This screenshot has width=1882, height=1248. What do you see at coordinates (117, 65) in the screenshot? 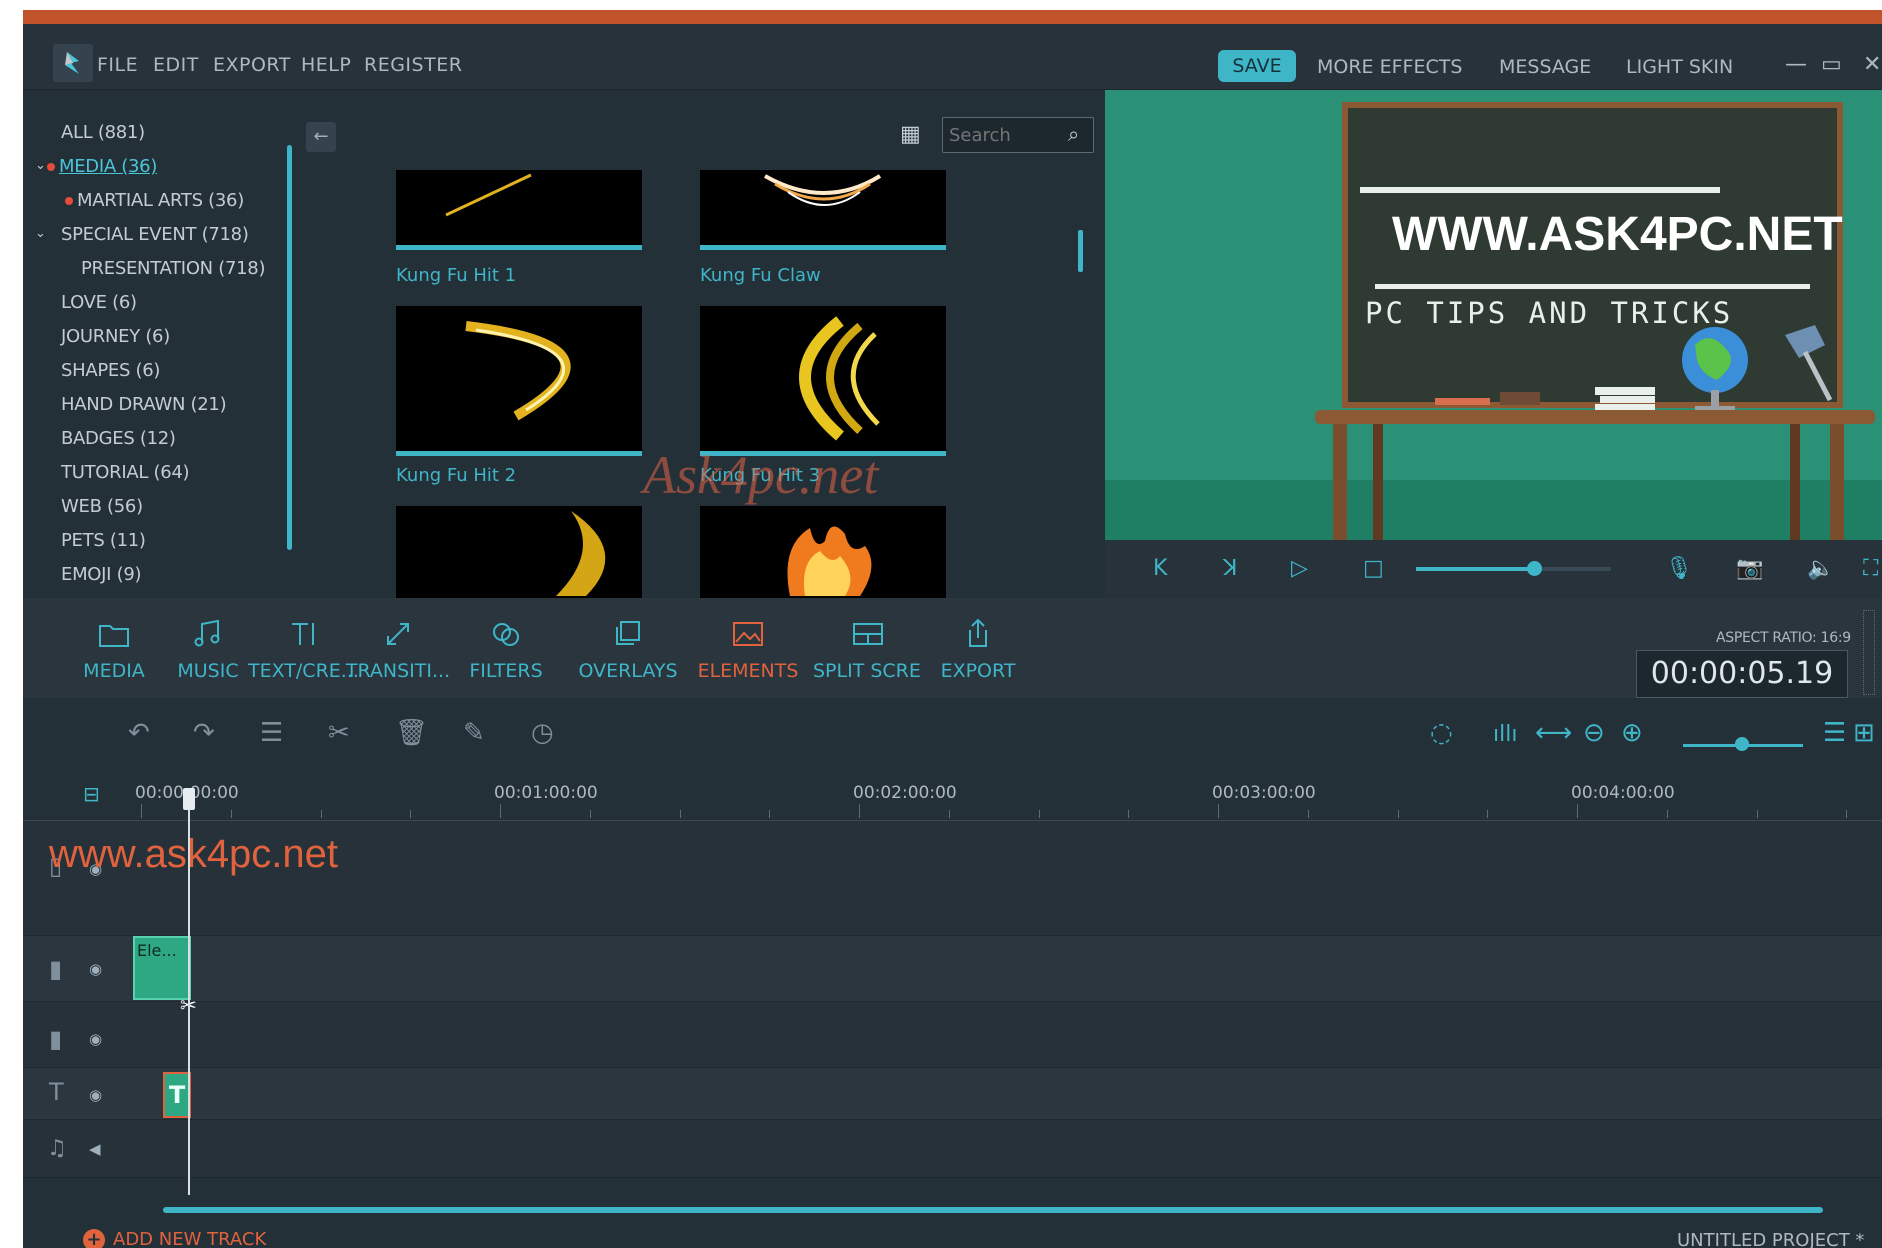
I see `menu-file: FILE` at bounding box center [117, 65].